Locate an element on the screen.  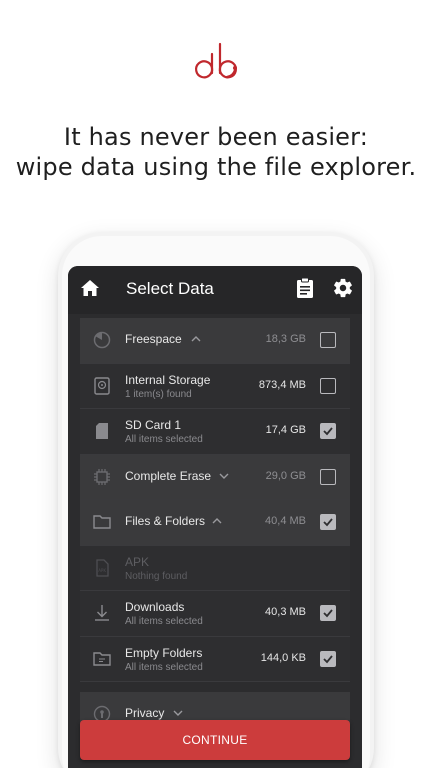
item-name: Internal Storage is located at coordinates (168, 379).